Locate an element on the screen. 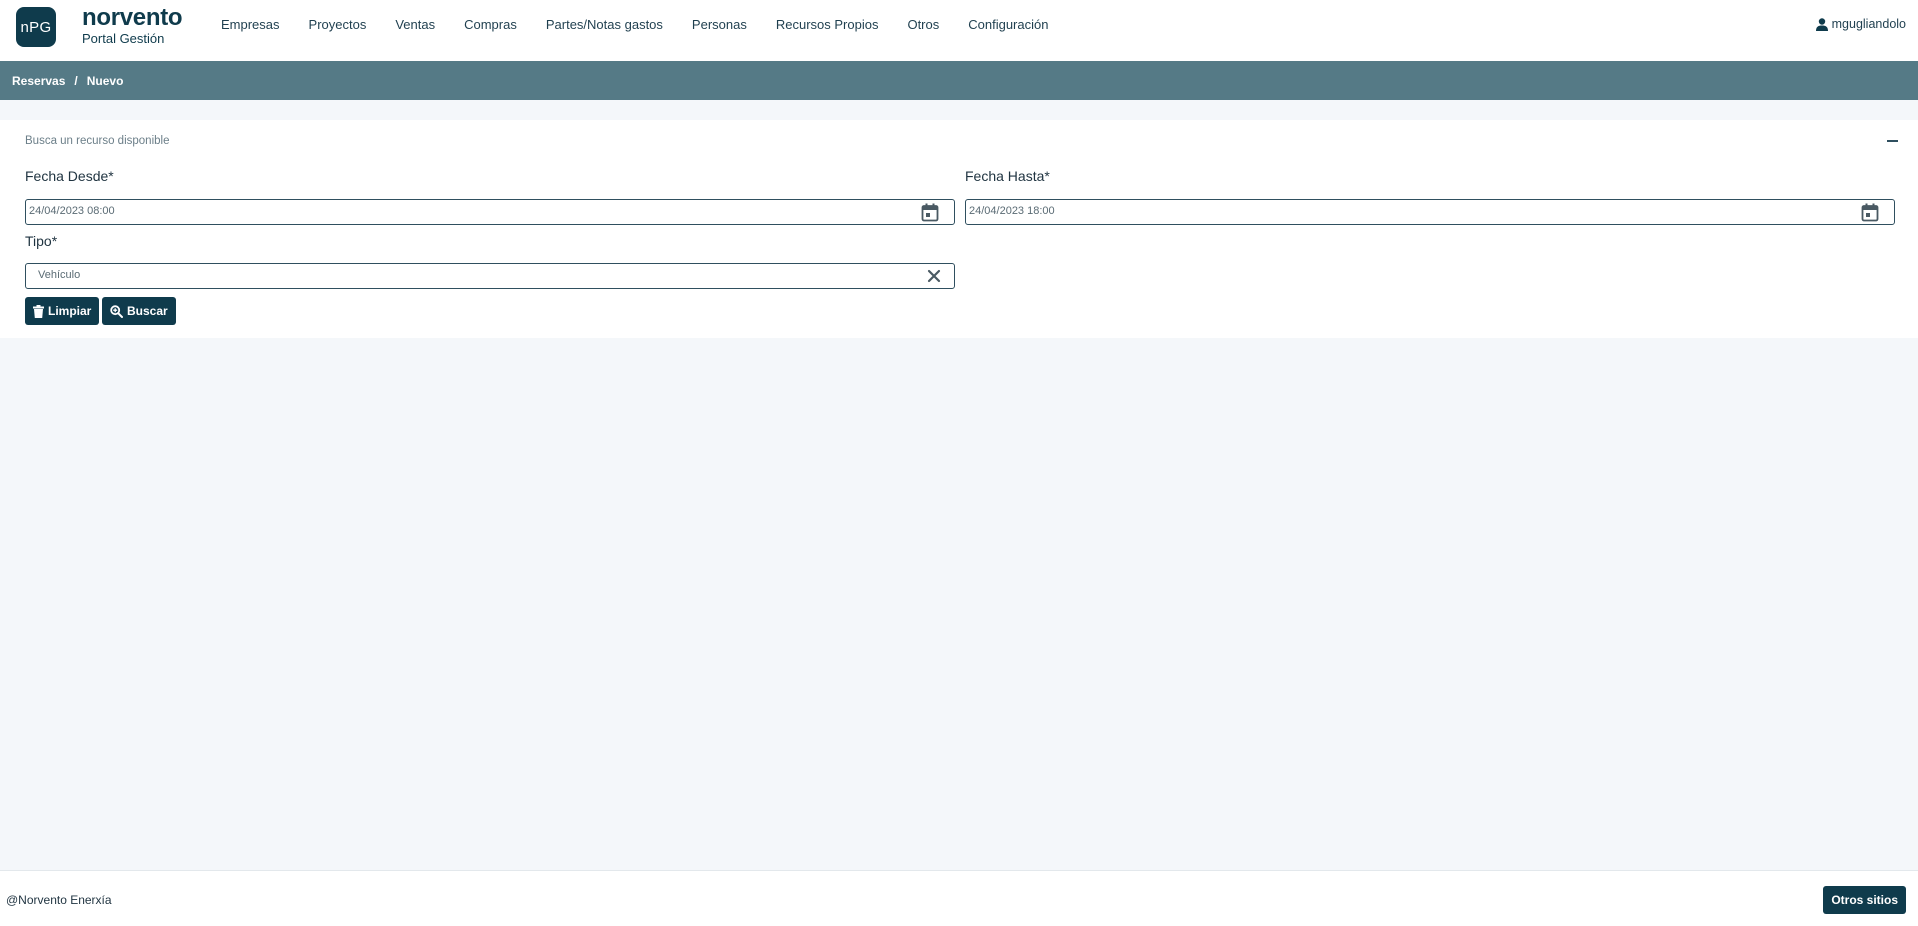 This screenshot has width=1918, height=926. breadcrumb-item-nuevo: Nuevo is located at coordinates (105, 80).